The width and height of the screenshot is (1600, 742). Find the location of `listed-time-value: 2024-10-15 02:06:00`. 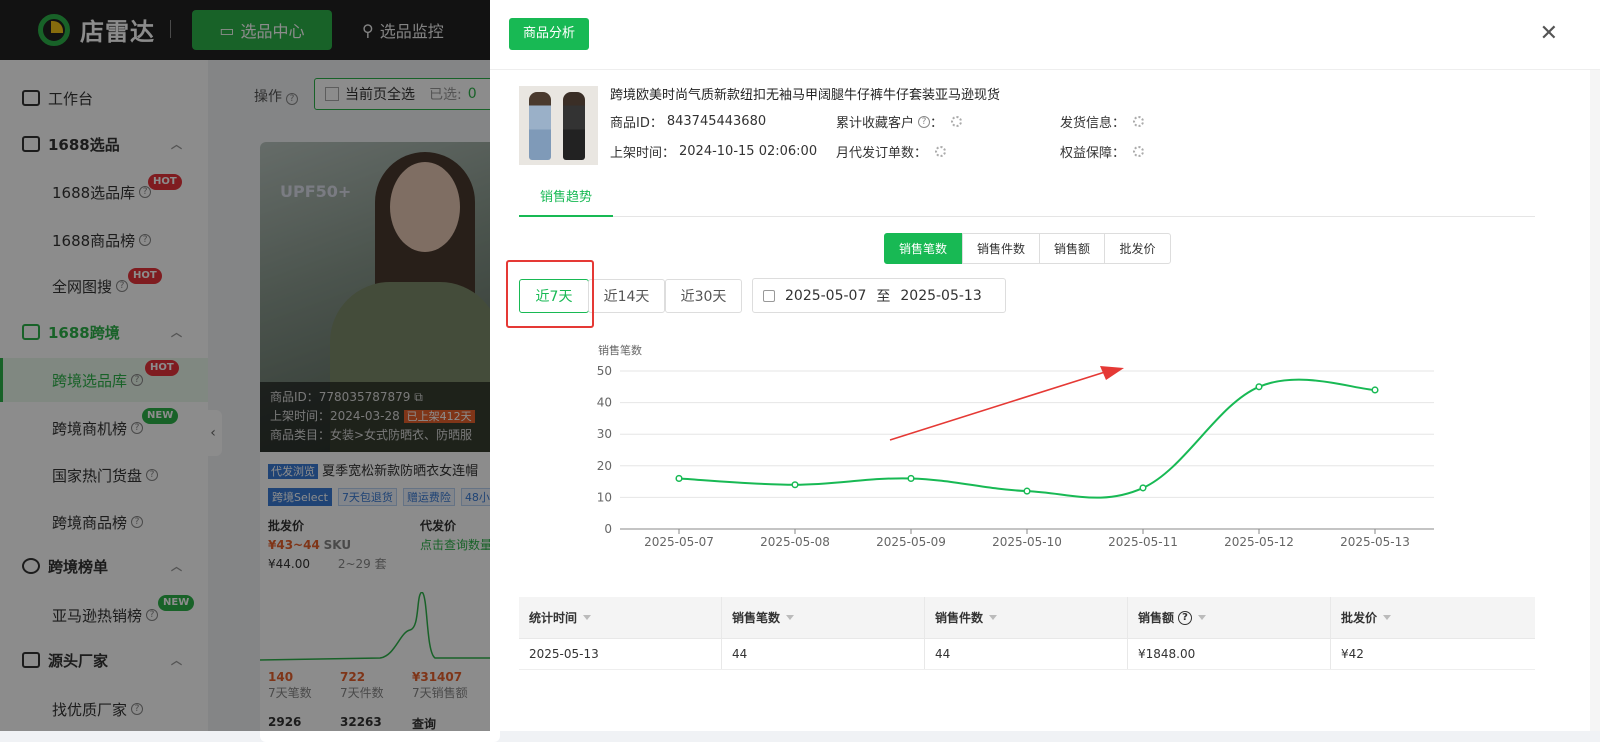

listed-time-value: 2024-10-15 02:06:00 is located at coordinates (748, 151).